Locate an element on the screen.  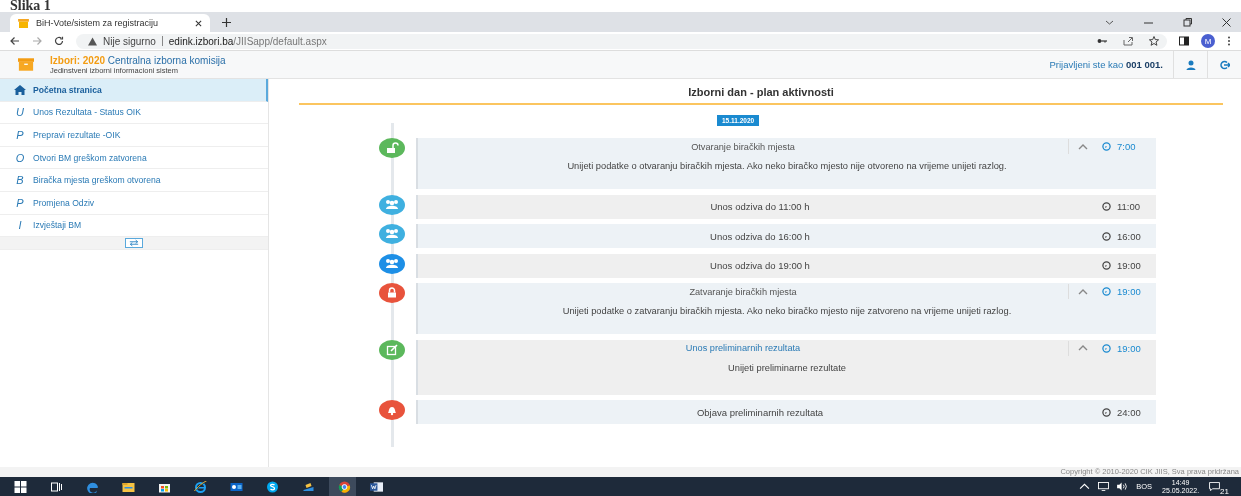
chrome-taskbar-button is located at coordinates (342, 486).